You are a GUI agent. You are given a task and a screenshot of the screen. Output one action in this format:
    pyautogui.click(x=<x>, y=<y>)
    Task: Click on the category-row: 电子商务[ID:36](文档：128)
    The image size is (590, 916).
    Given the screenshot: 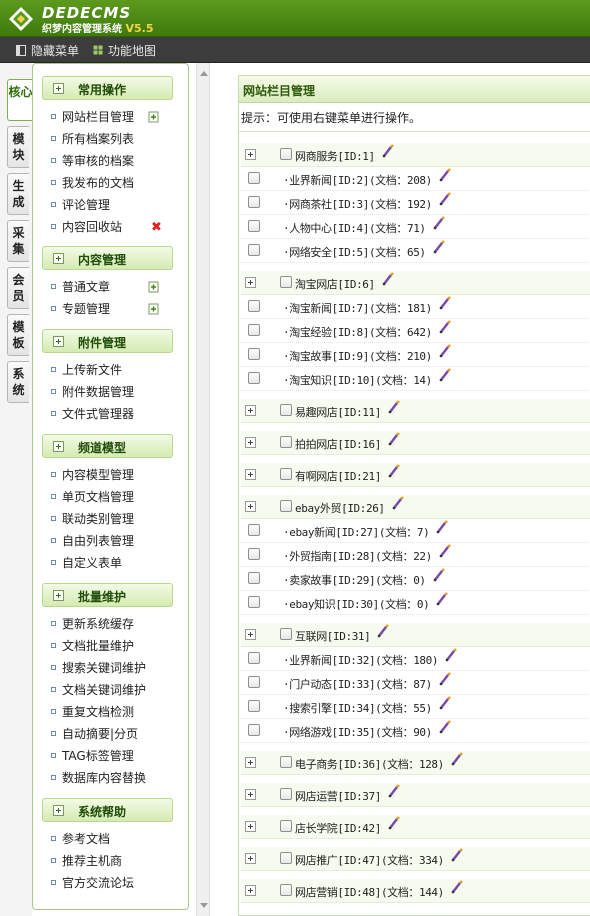 What is the action you would take?
    pyautogui.click(x=415, y=763)
    